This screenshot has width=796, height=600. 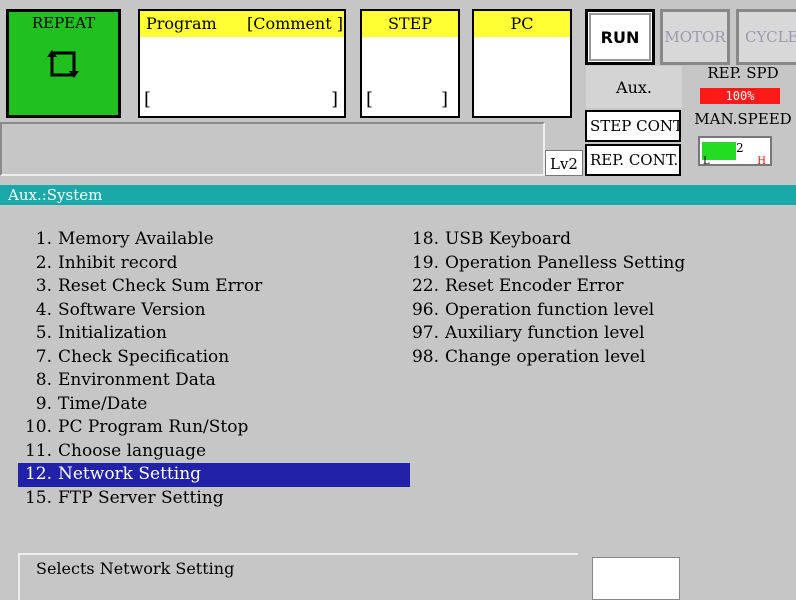 I want to click on menu-item-label: Operation Panelless Setting, so click(x=565, y=262).